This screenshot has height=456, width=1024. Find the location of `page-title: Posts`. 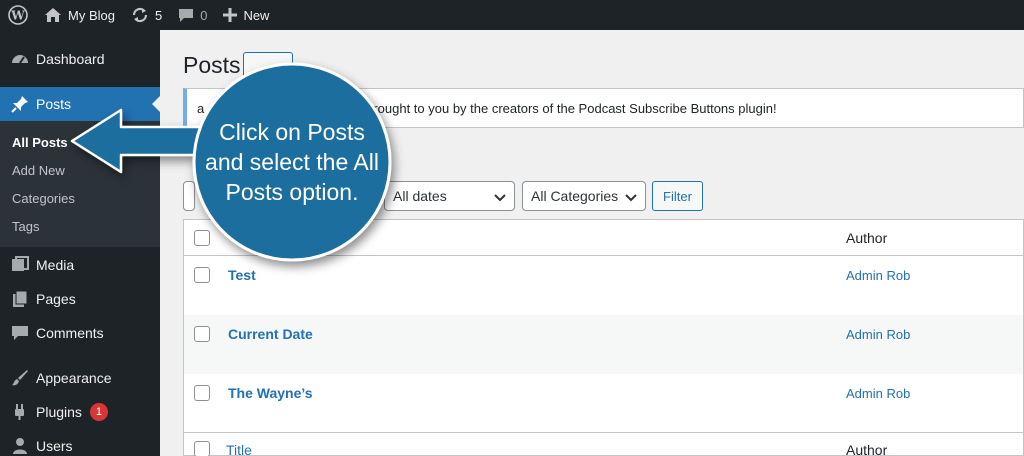

page-title: Posts is located at coordinates (212, 65).